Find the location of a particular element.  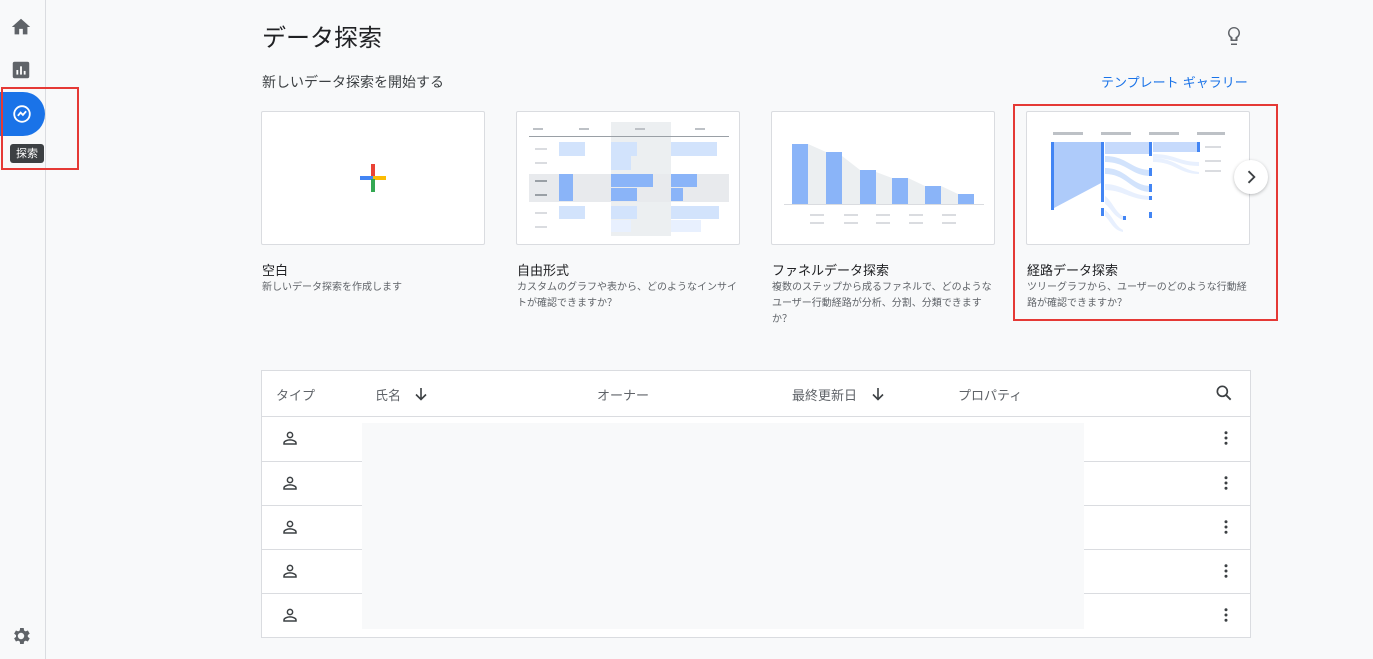

lightbulb-icon is located at coordinates (1234, 36).